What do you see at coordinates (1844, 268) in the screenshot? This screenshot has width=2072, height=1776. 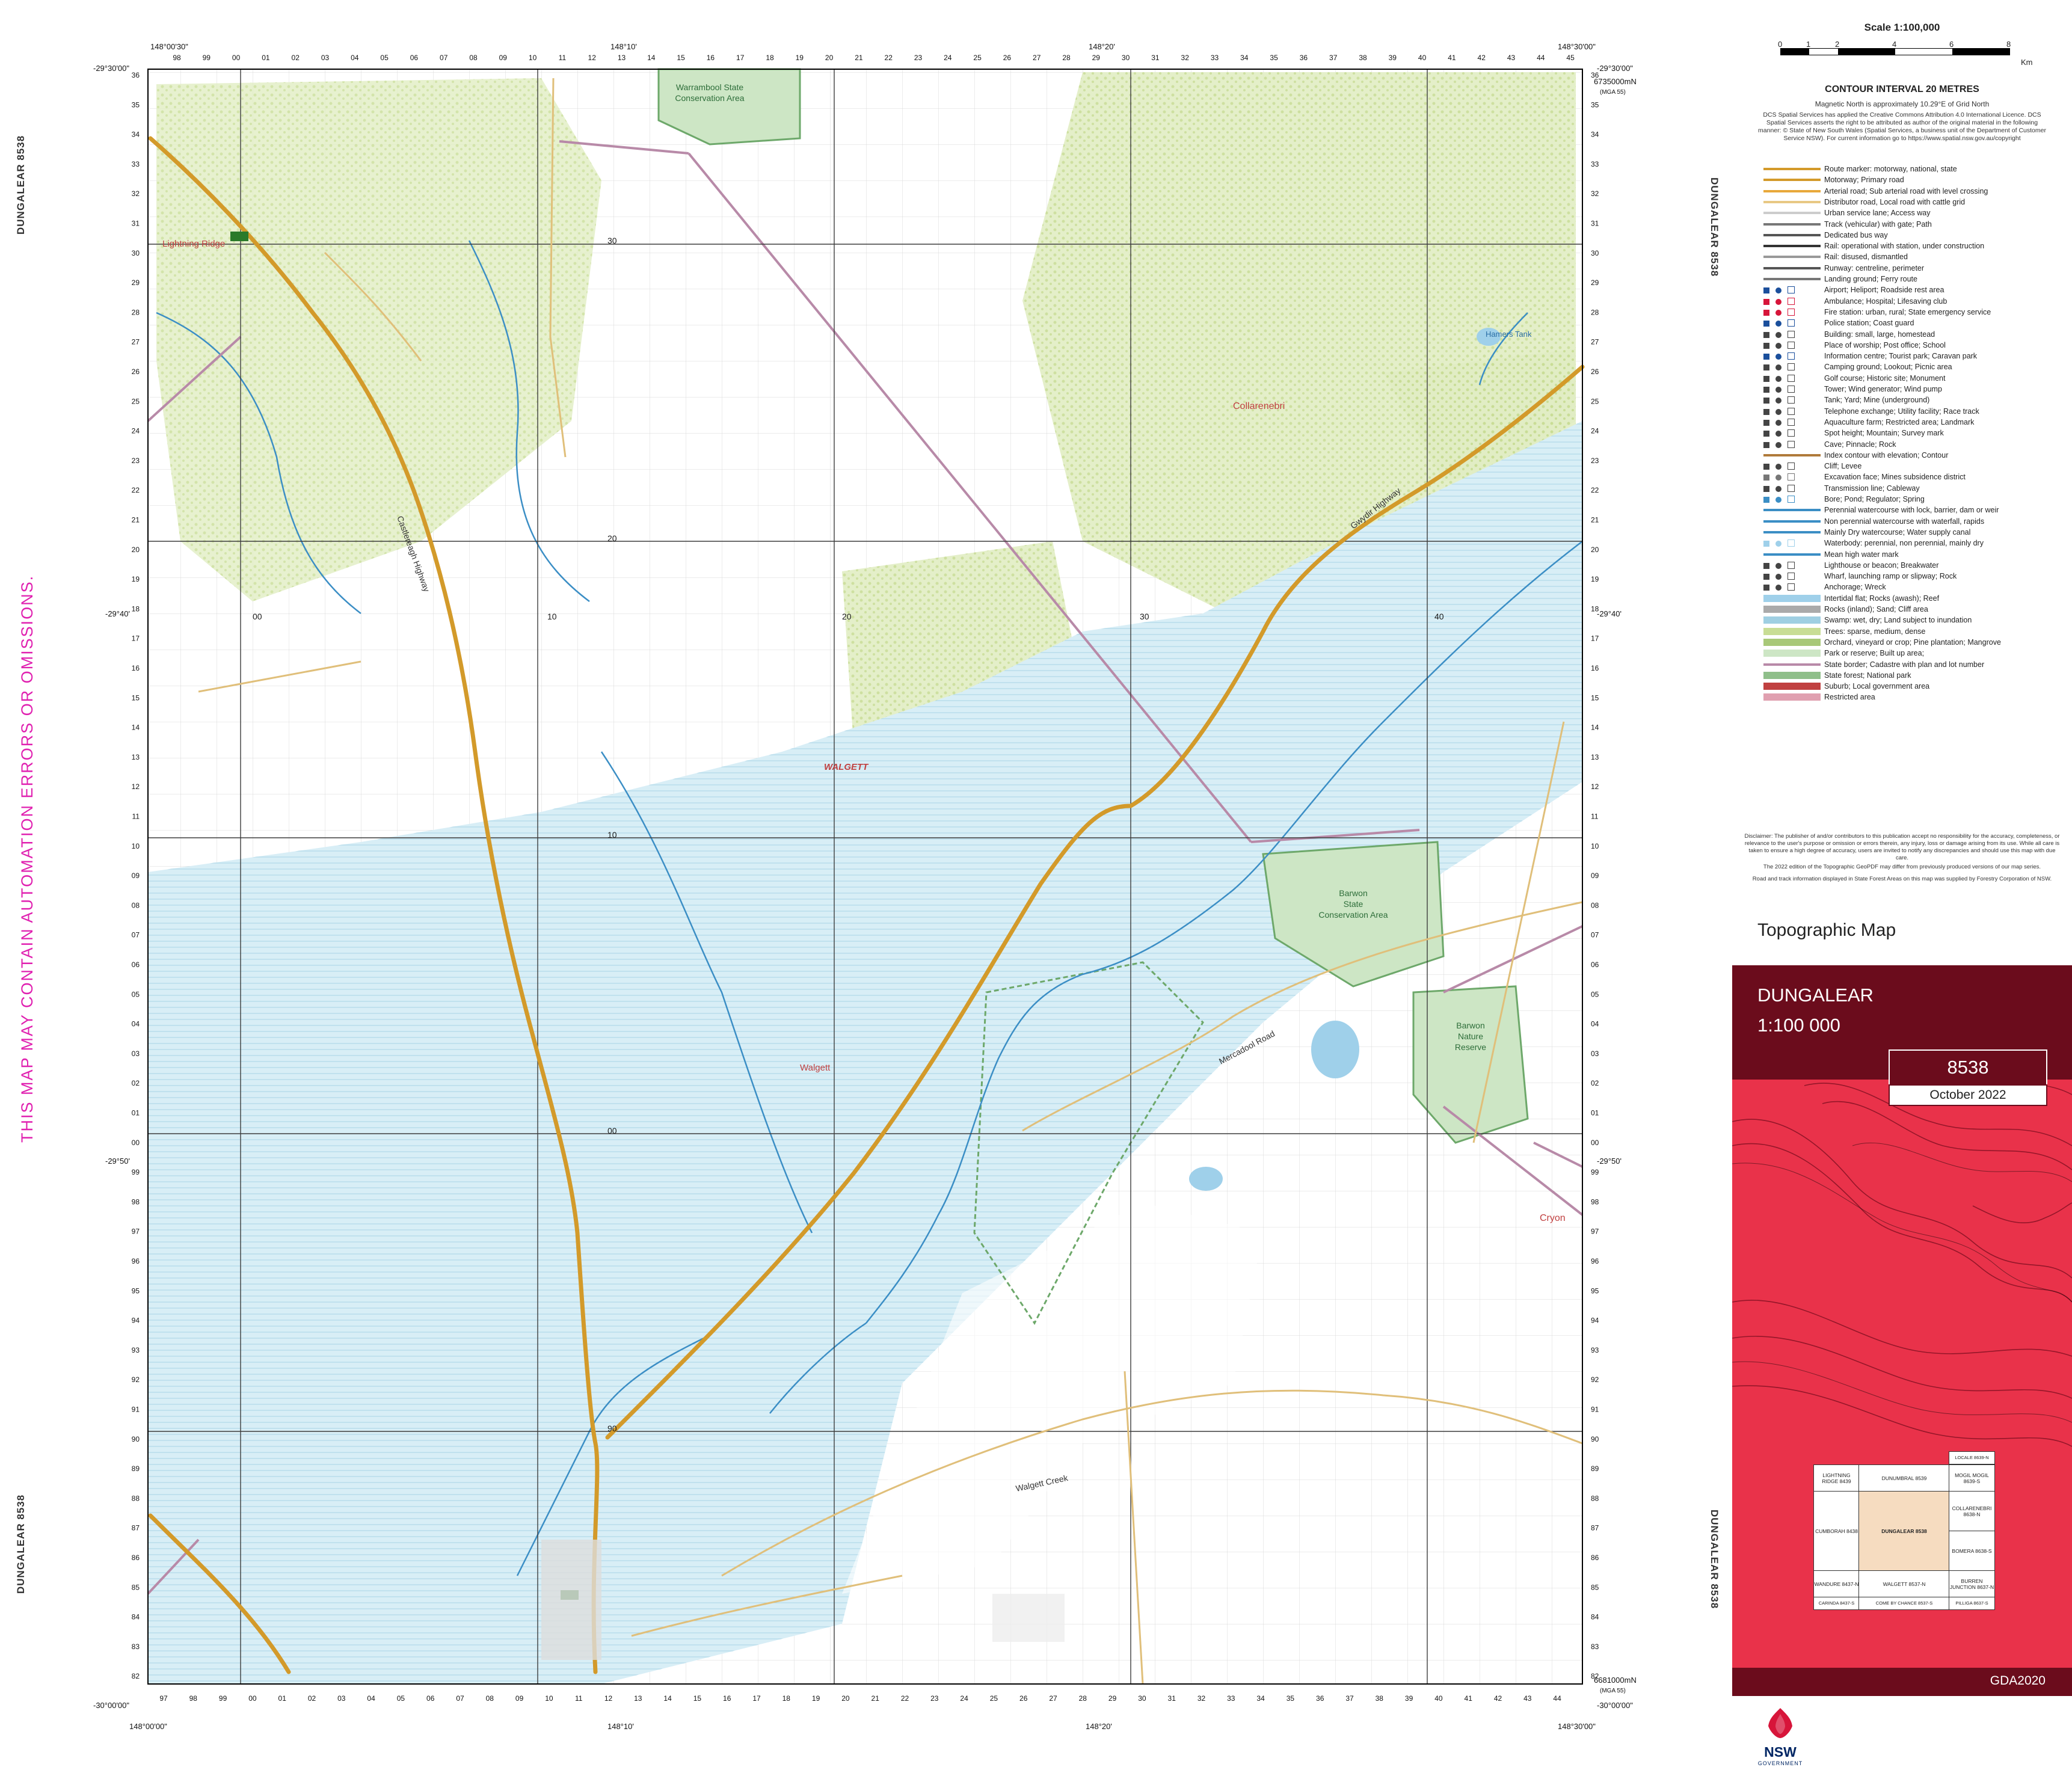 I see `legend-item: Runway: centreline, perimeter` at bounding box center [1844, 268].